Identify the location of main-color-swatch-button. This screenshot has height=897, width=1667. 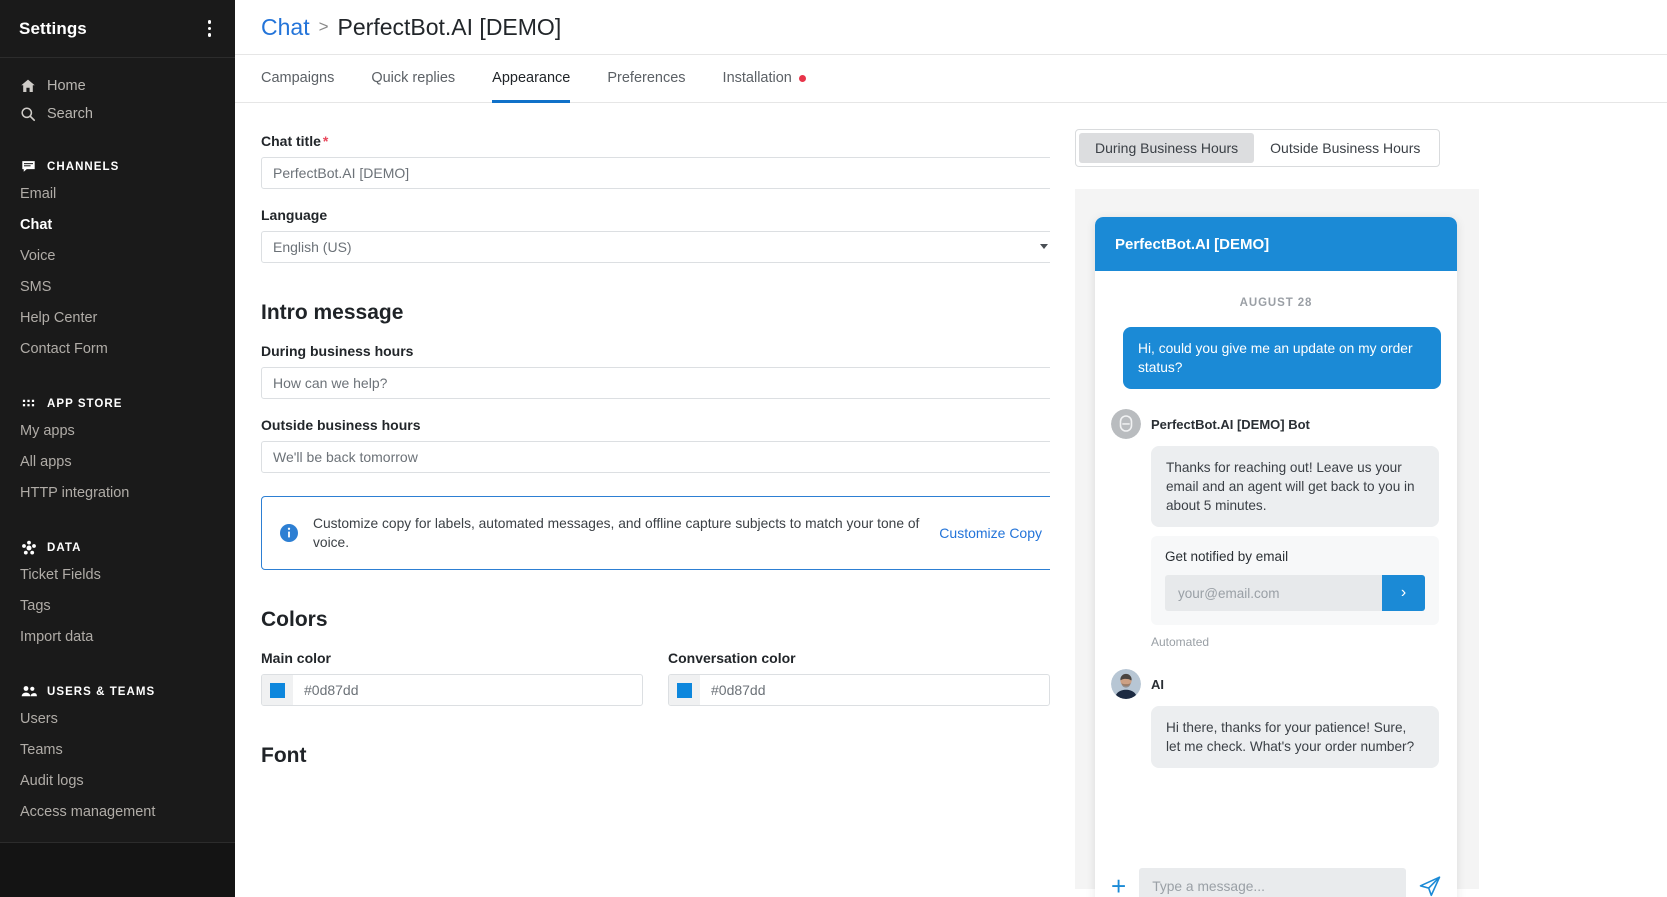
(277, 690).